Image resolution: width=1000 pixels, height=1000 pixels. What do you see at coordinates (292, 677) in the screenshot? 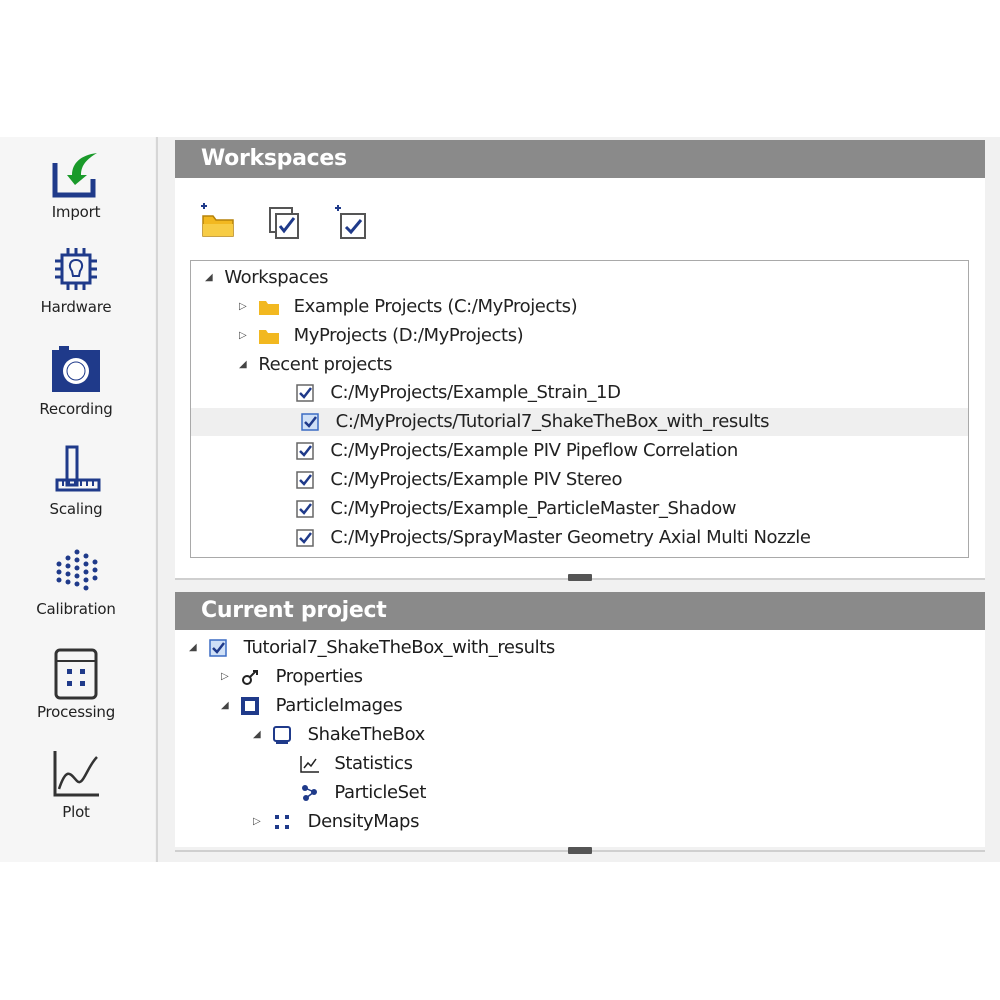
I see `tree-node-properties: ▷ Properties` at bounding box center [292, 677].